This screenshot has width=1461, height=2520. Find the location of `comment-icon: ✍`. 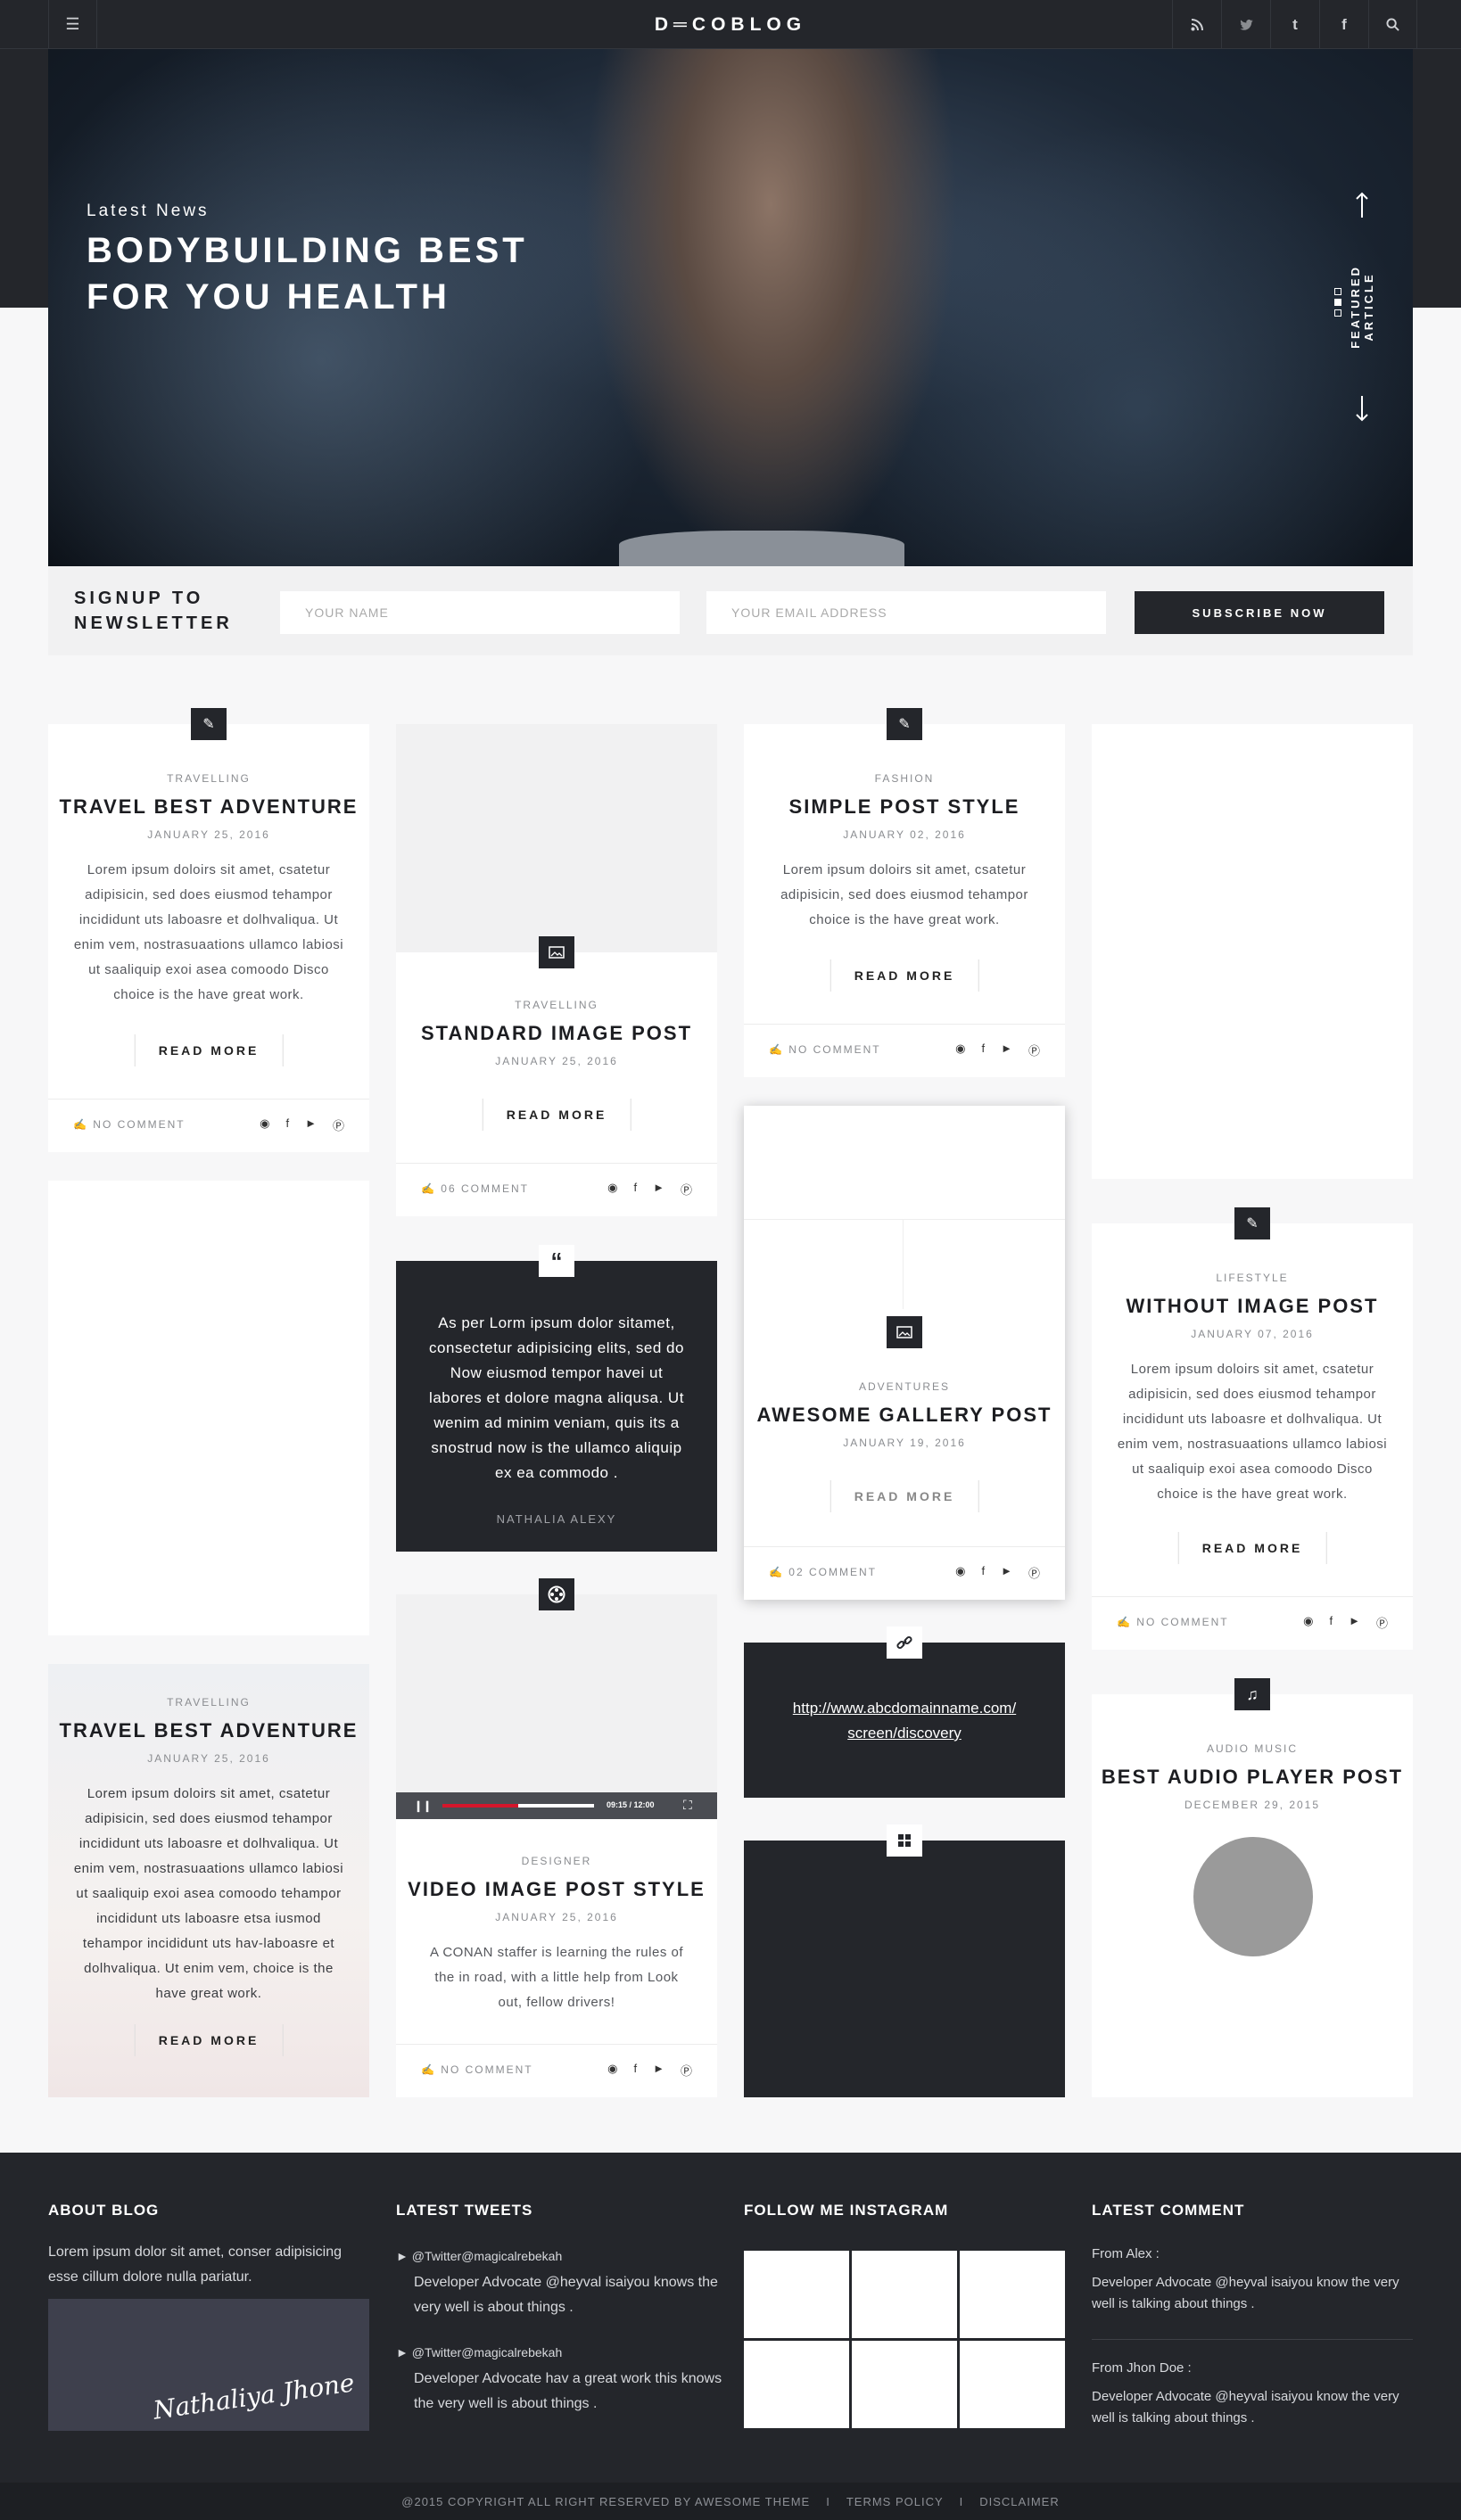

comment-icon: ✍ is located at coordinates (779, 1572).